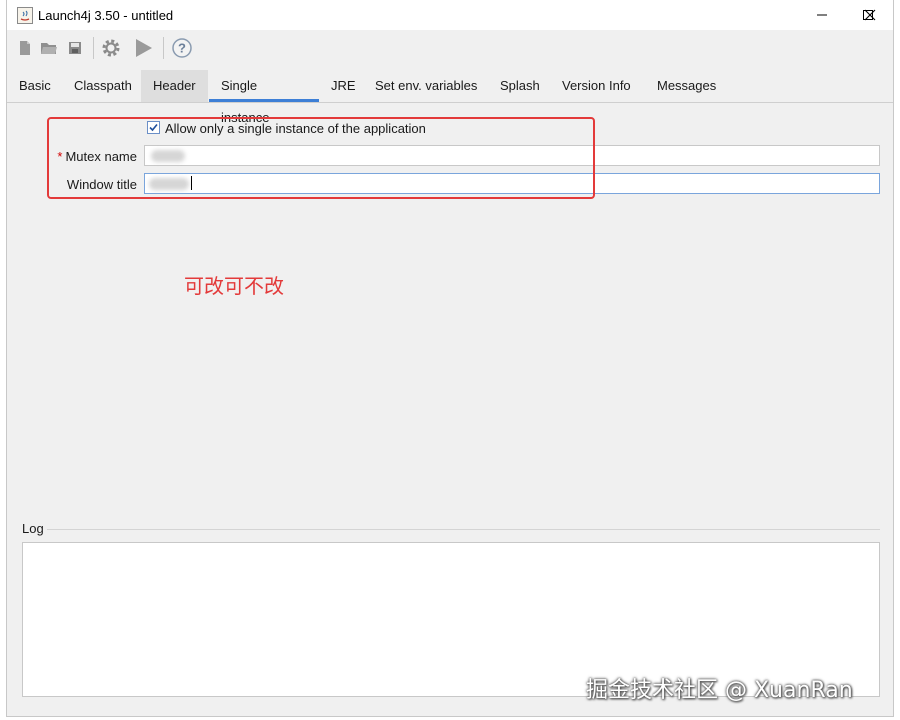 The image size is (900, 720). Describe the element at coordinates (103, 86) in the screenshot. I see `tab-classpath: Classpath` at that location.